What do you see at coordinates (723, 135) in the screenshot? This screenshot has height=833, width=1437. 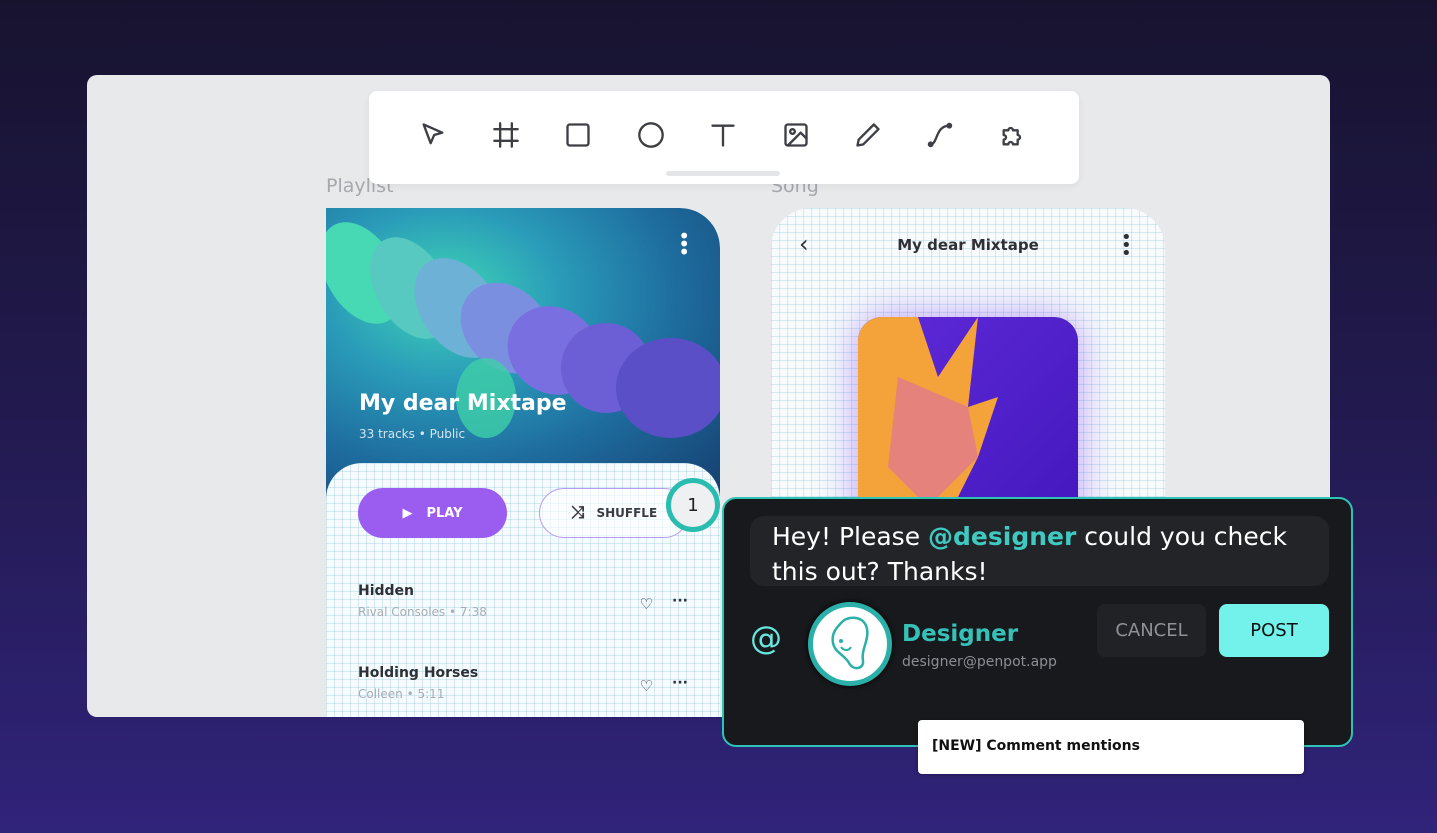 I see `text-tool-icon` at bounding box center [723, 135].